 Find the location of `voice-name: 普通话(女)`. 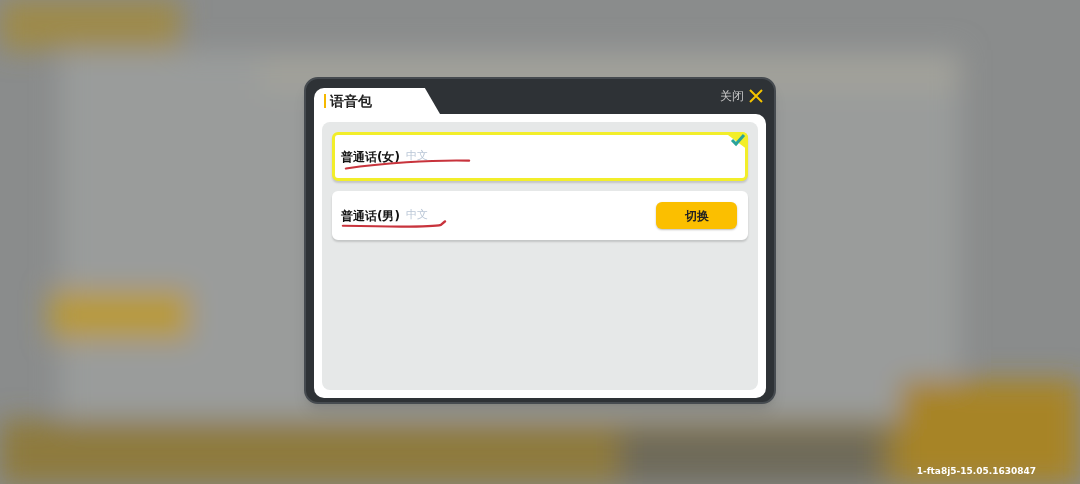

voice-name: 普通话(女) is located at coordinates (370, 157).